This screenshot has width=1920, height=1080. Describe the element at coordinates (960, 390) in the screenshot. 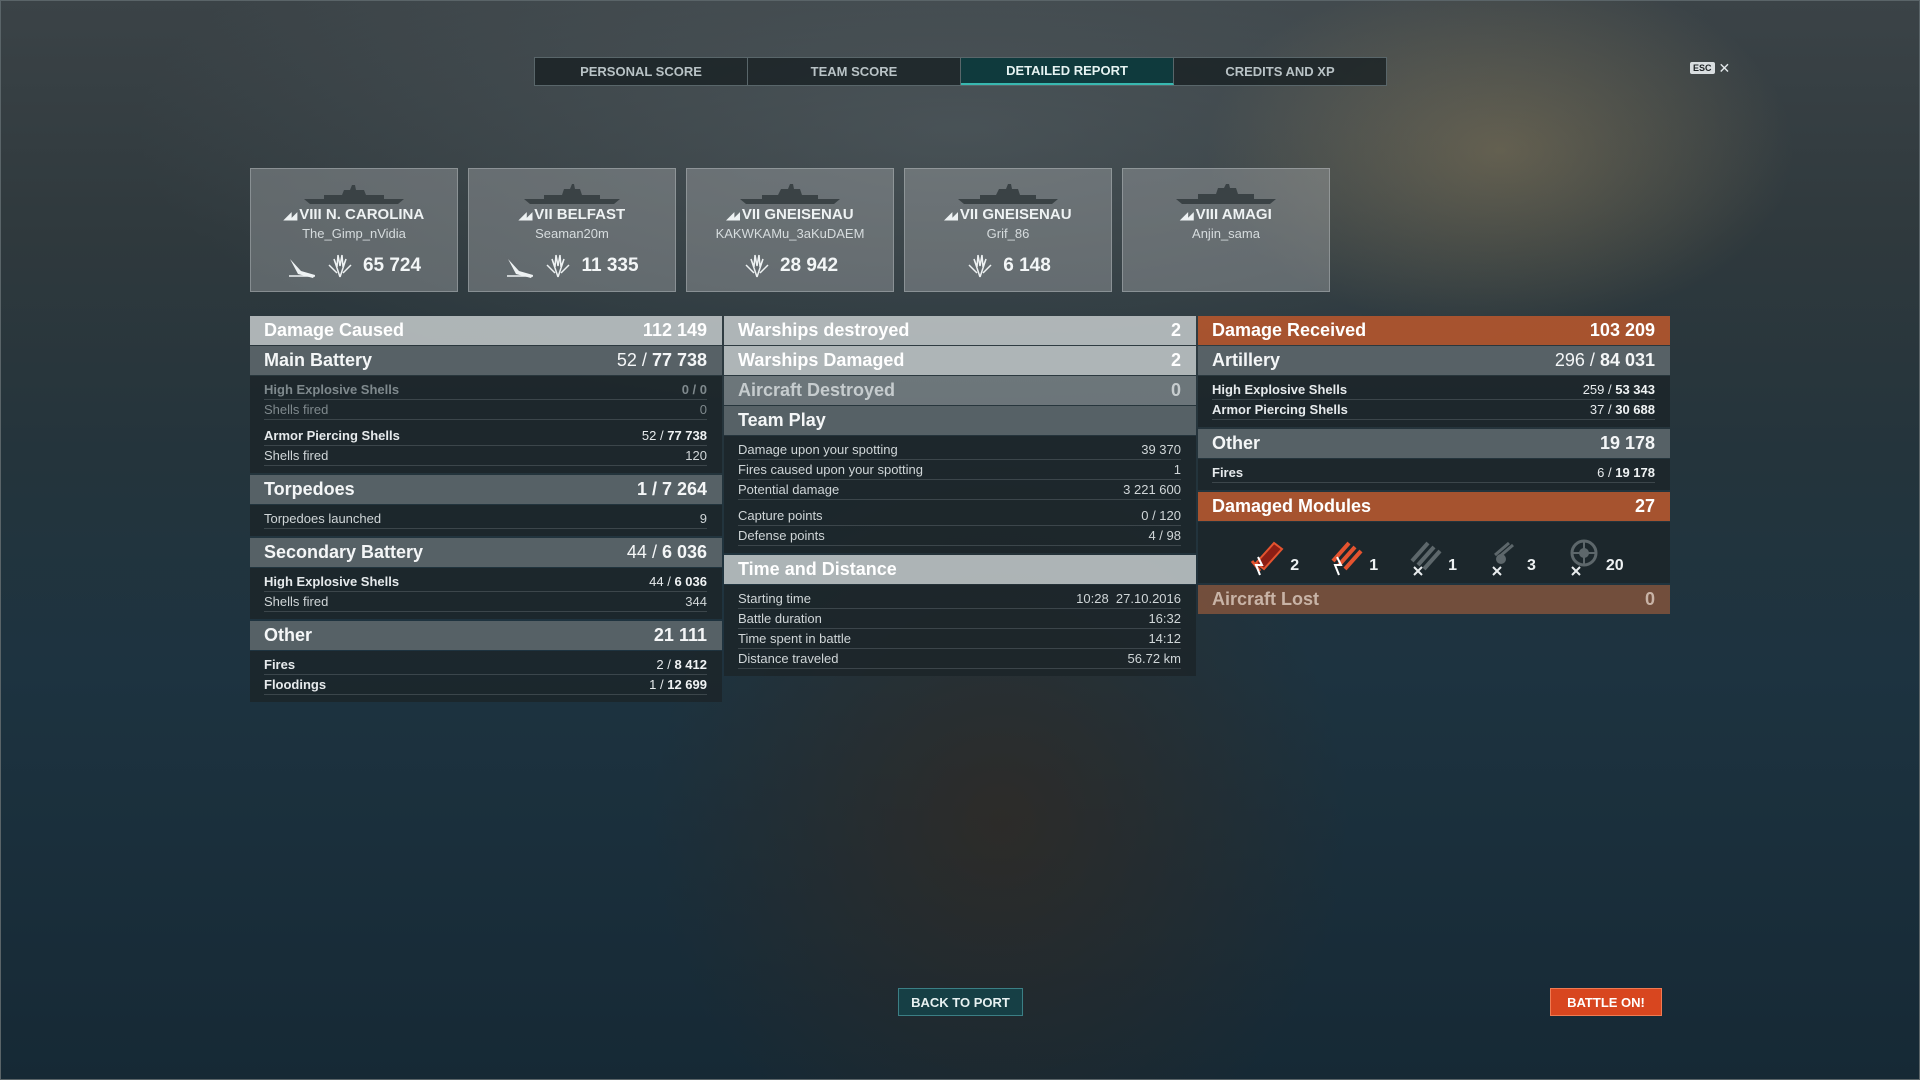

I see `aircraft-destroyed-header: Aircraft Destroyed 0` at that location.